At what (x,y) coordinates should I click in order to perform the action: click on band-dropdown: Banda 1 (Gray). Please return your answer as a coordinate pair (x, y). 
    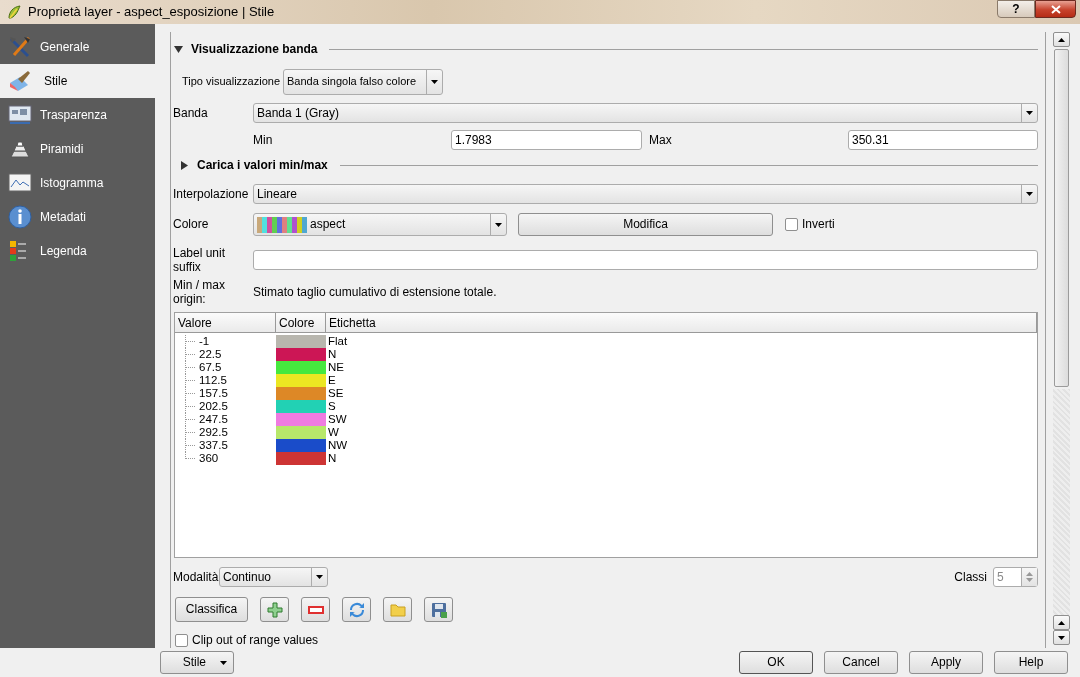
    Looking at the image, I should click on (645, 113).